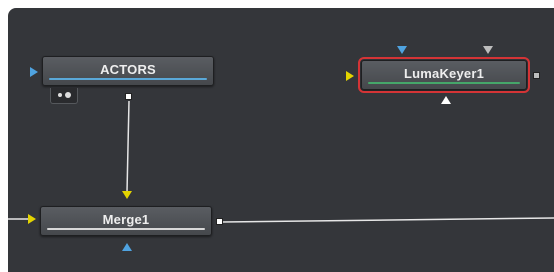 This screenshot has height=272, width=554. I want to click on actors-node: ACTORS, so click(128, 71).